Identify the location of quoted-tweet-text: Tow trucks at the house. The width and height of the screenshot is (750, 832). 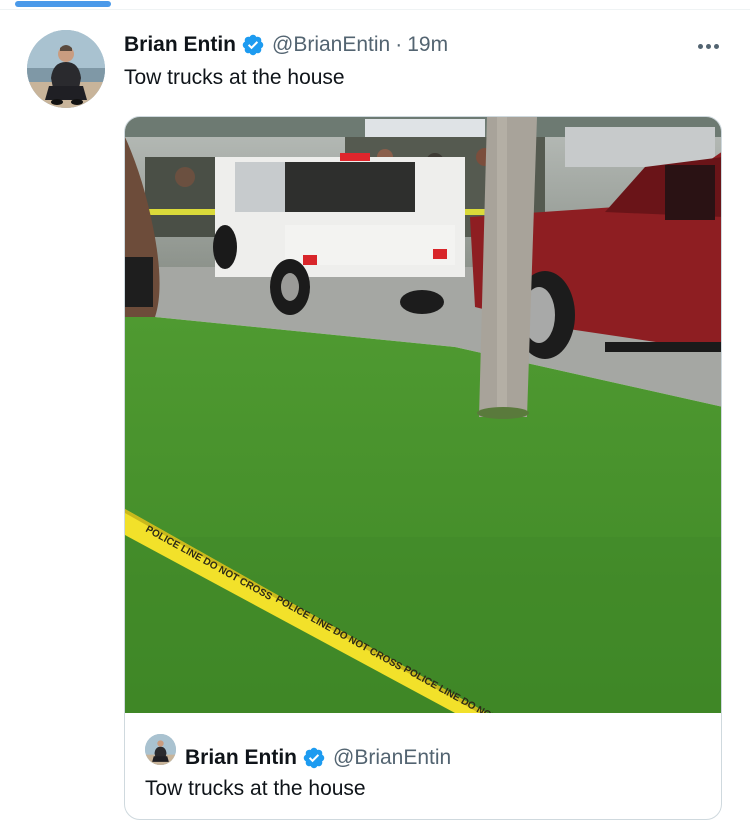
(255, 788).